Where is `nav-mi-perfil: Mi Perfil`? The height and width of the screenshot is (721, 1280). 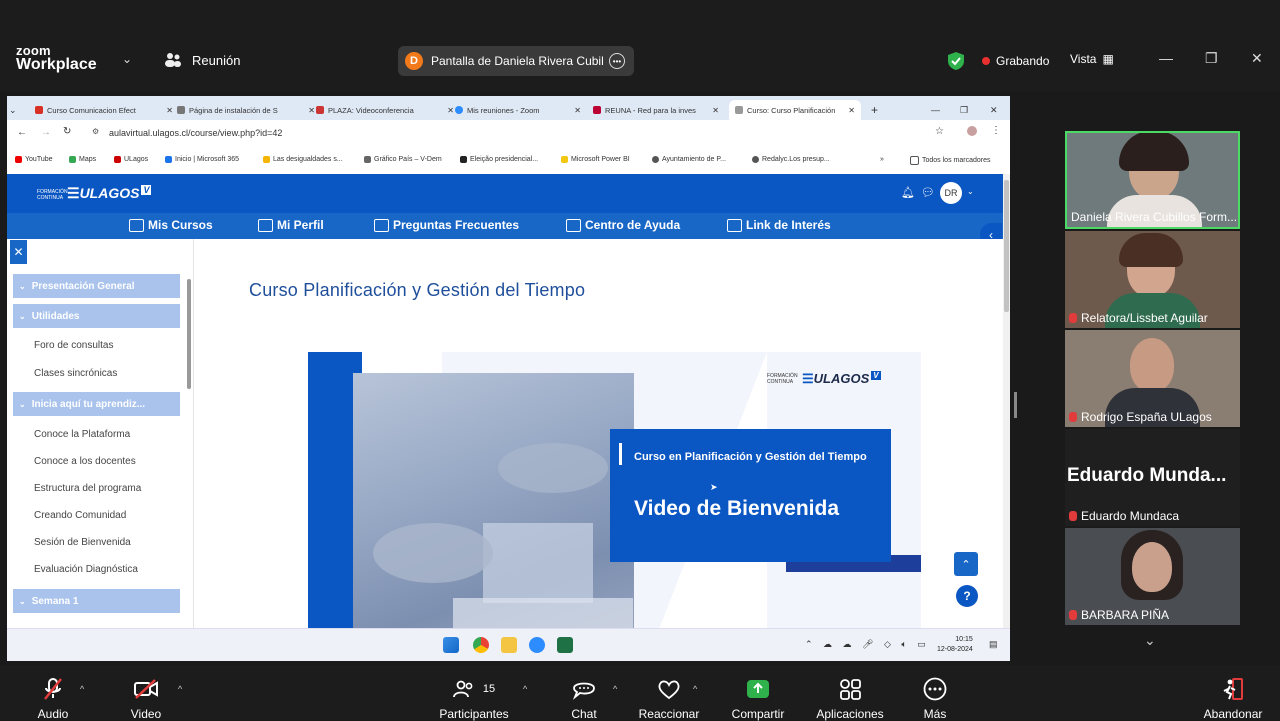 nav-mi-perfil: Mi Perfil is located at coordinates (291, 225).